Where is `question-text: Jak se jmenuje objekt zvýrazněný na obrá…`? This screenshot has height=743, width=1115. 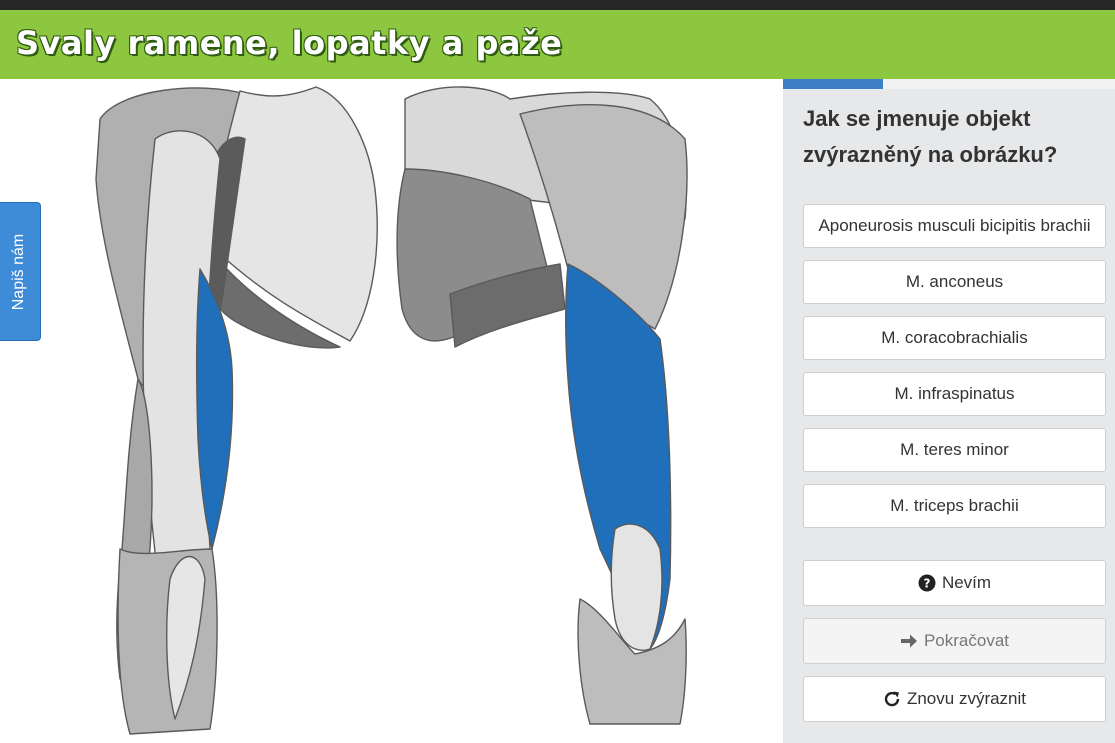
question-text: Jak se jmenuje objekt zvýrazněný na obrá… is located at coordinates (930, 136).